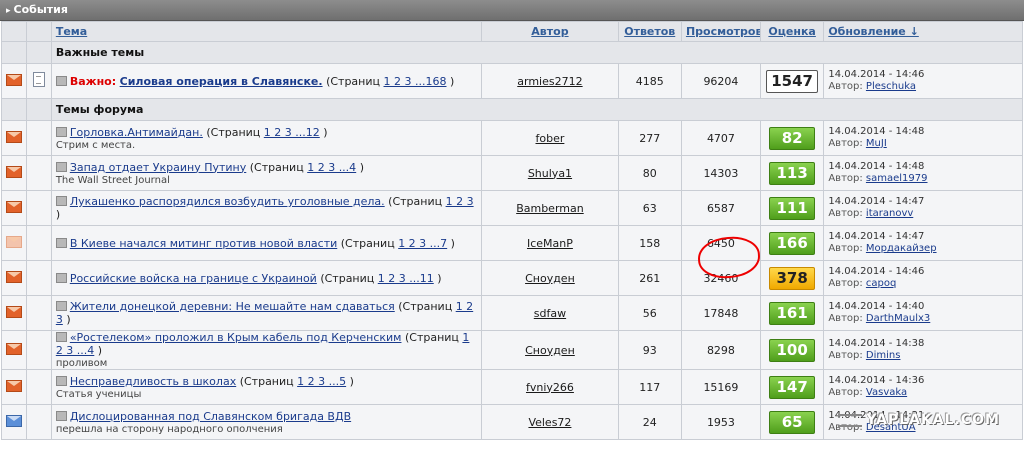 The image size is (1024, 450). What do you see at coordinates (876, 380) in the screenshot?
I see `last-update-date: 14.04.2014 - 14:36` at bounding box center [876, 380].